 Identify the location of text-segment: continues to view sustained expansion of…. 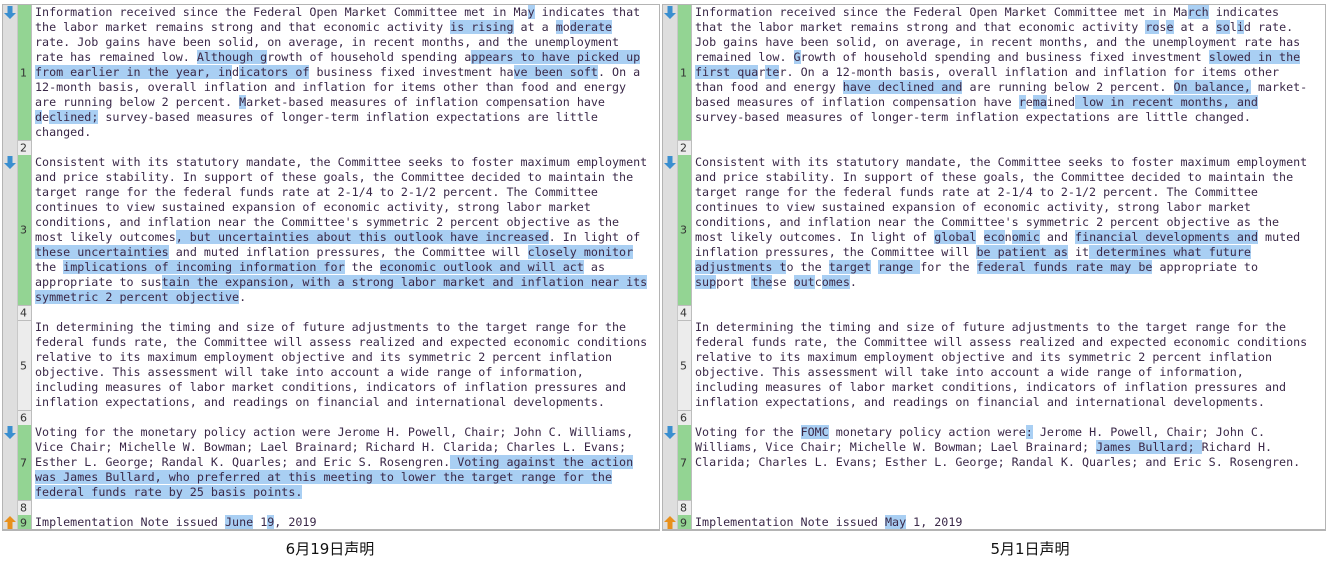
(313, 207).